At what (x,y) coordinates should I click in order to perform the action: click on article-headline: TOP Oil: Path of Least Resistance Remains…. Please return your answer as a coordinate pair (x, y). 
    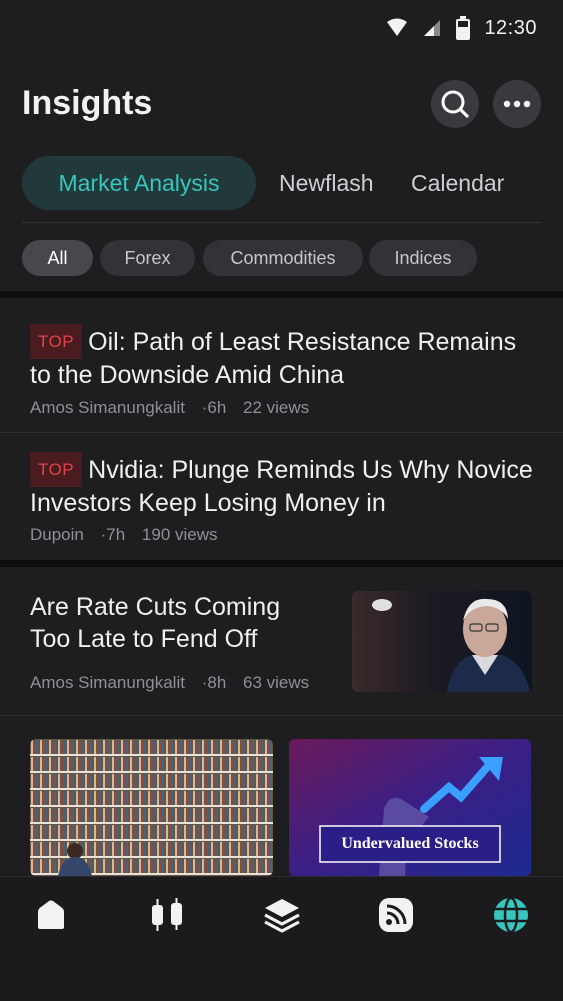
    Looking at the image, I should click on (283, 357).